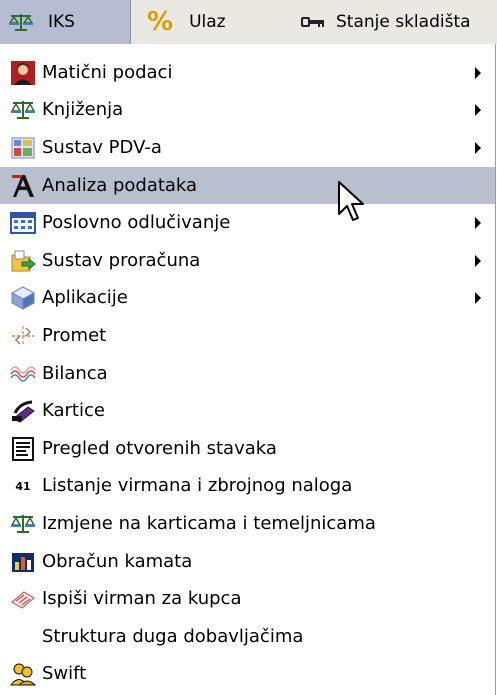 This screenshot has width=497, height=695. I want to click on menu-item-struktura-duga-dobavljacima: Struktura duga dobavljačima, so click(247, 637).